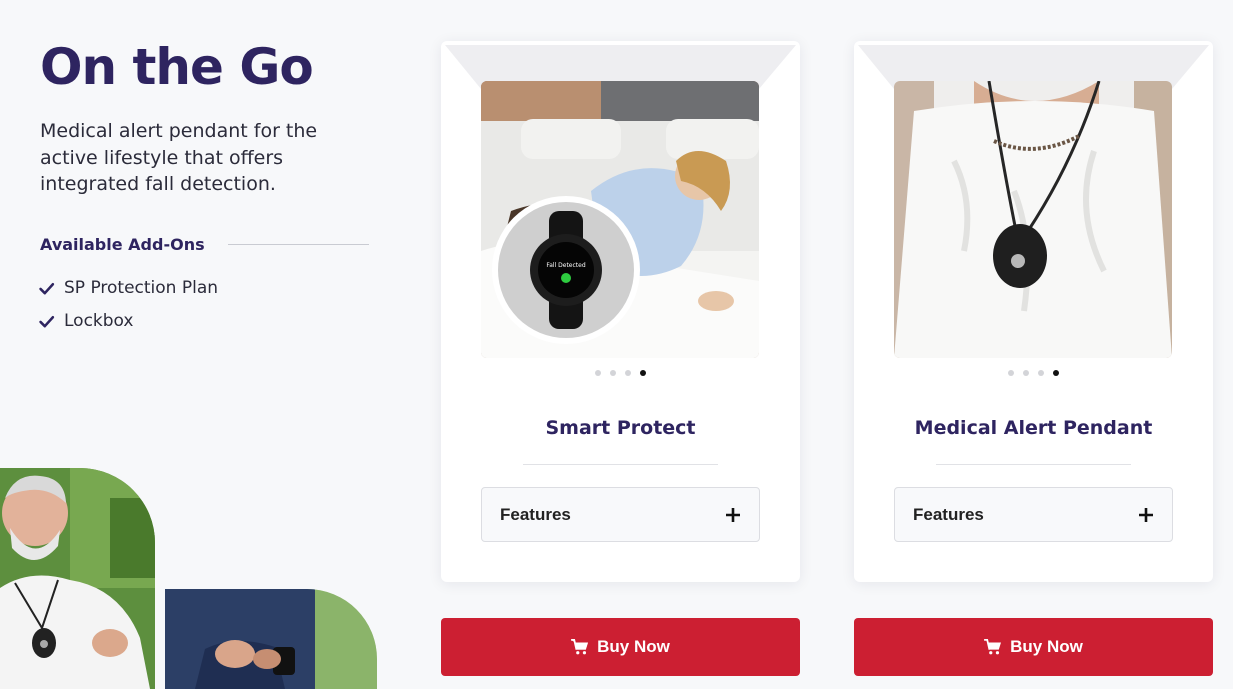  What do you see at coordinates (122, 244) in the screenshot?
I see `addons-heading: Available Add-Ons` at bounding box center [122, 244].